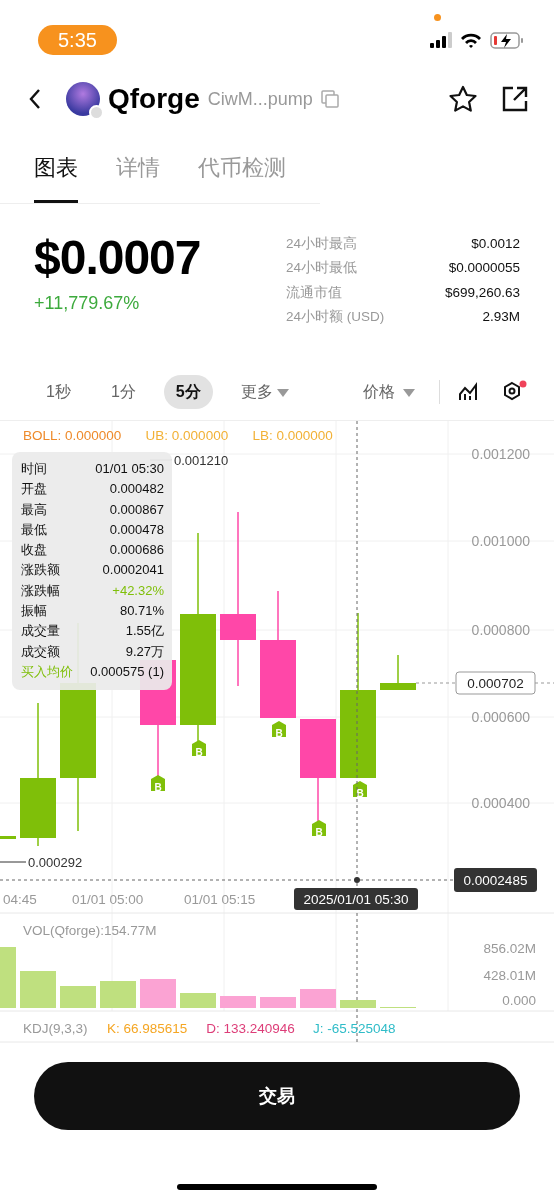 This screenshot has height=1200, width=554. What do you see at coordinates (40, 631) in the screenshot?
I see `tooltip-label: 成交量` at bounding box center [40, 631].